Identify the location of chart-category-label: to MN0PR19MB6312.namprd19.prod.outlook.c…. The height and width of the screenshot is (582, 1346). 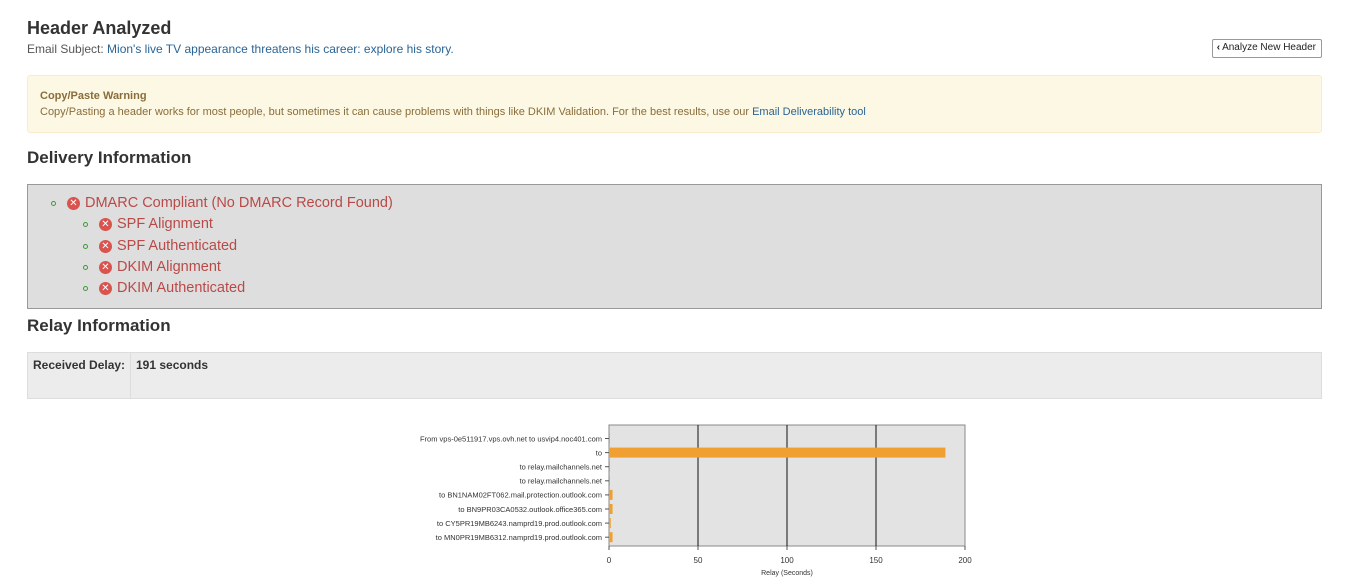
(519, 537).